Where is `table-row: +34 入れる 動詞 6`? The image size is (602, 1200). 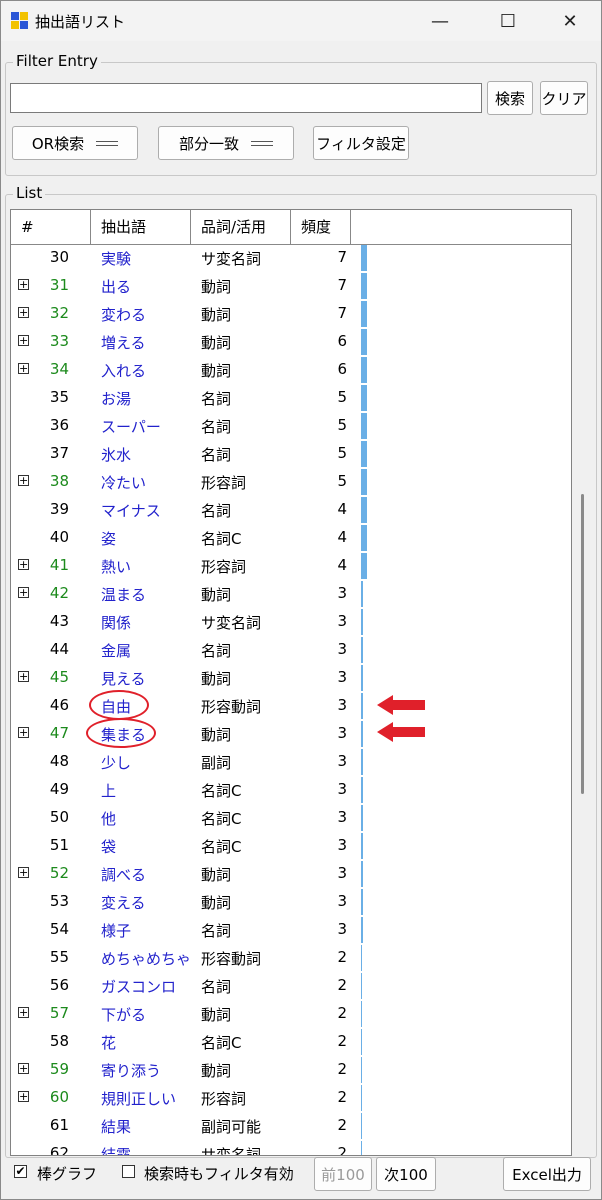 table-row: +34 入れる 動詞 6 is located at coordinates (291, 370).